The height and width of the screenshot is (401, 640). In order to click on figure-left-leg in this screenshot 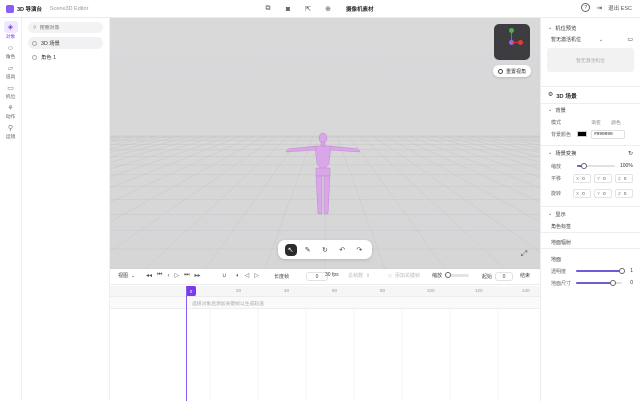, I will do `click(319, 195)`.